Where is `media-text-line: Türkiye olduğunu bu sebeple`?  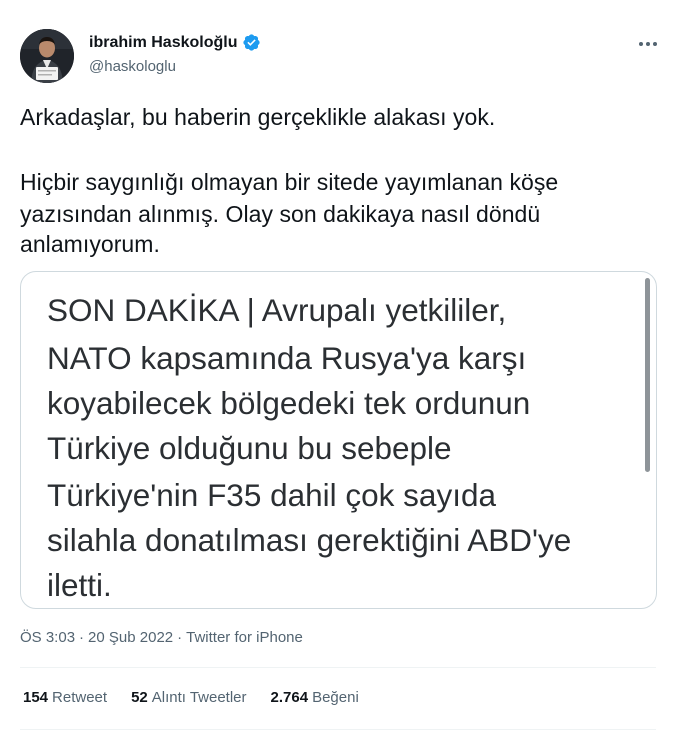 media-text-line: Türkiye olduğunu bu sebeple is located at coordinates (249, 448).